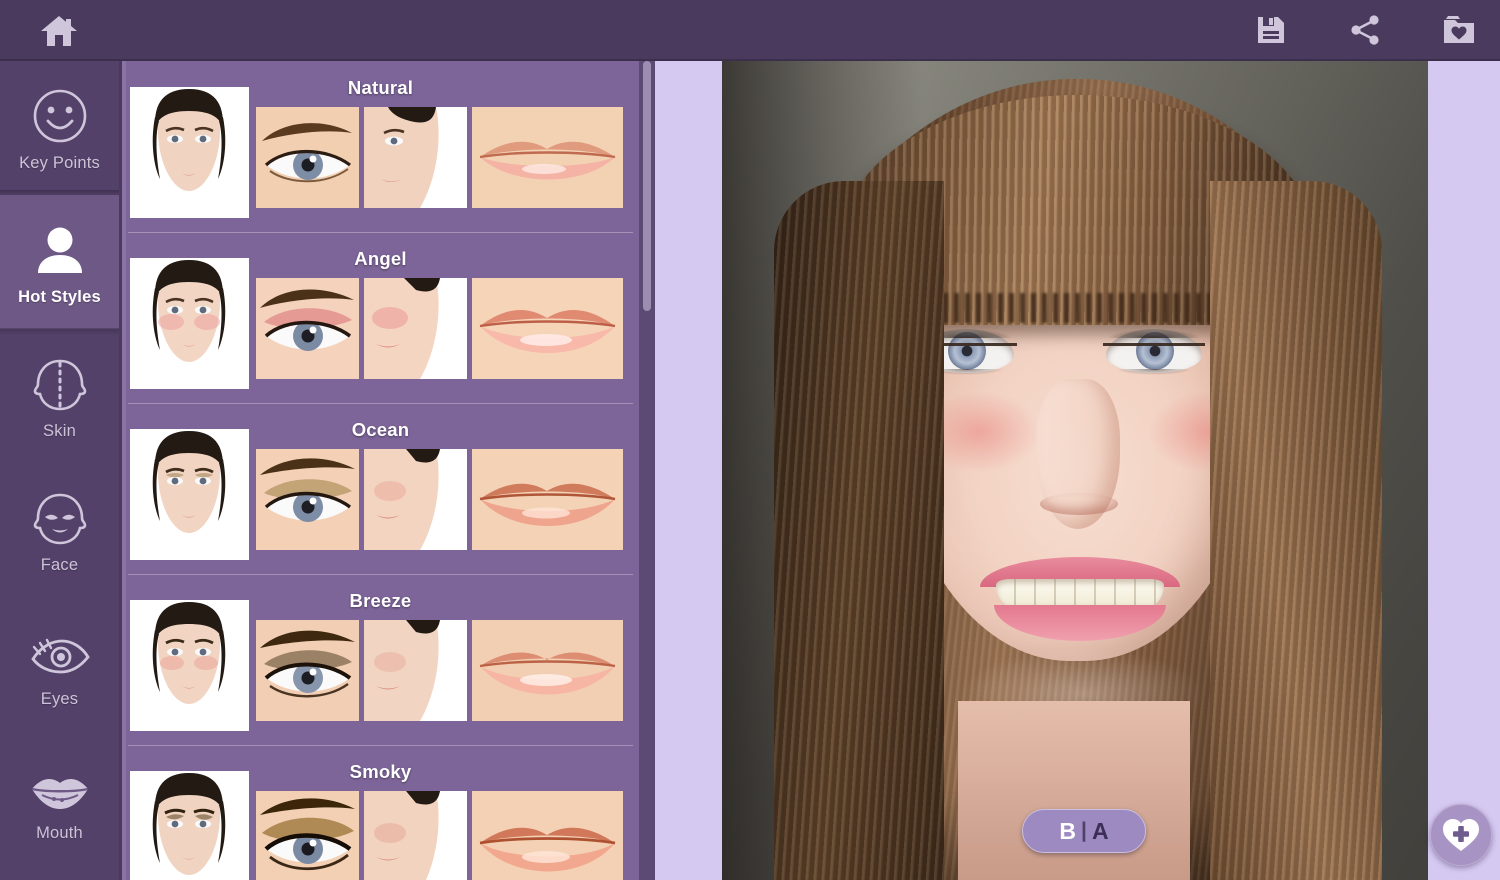 The image size is (1500, 880). I want to click on style-row: Ocean, so click(388, 488).